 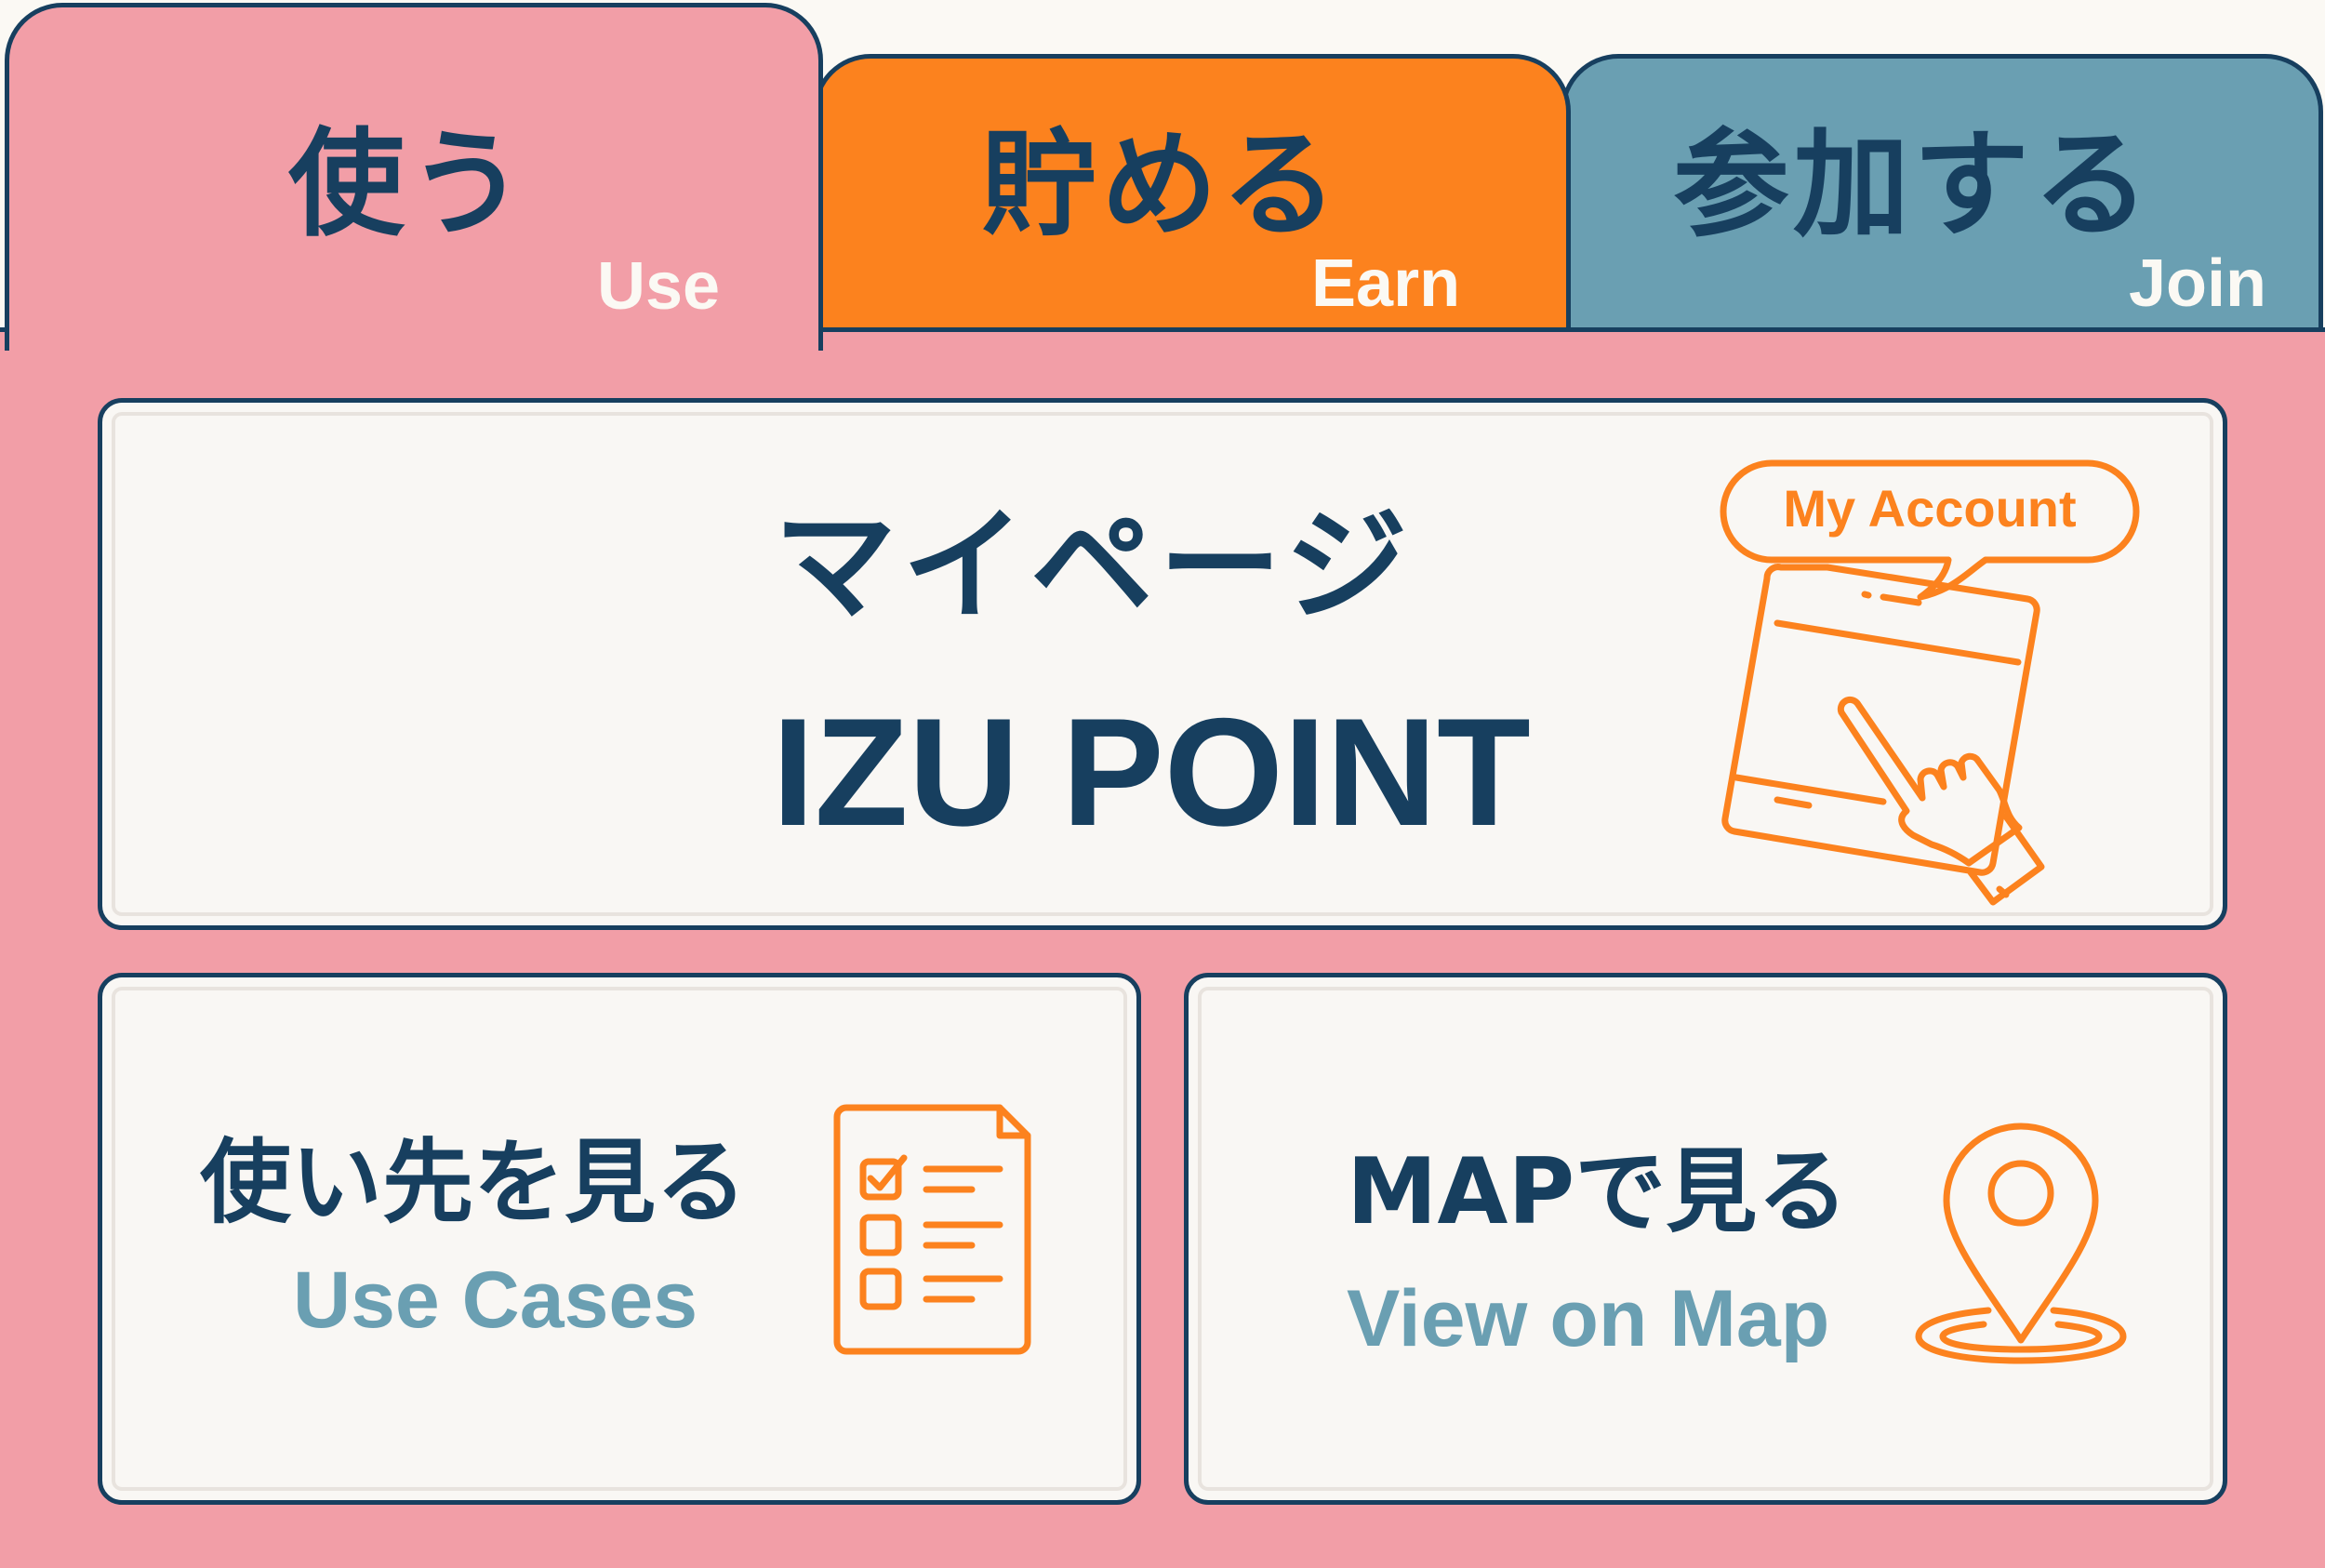 What do you see at coordinates (1161, 185) in the screenshot?
I see `tab-earn-label: 貯める` at bounding box center [1161, 185].